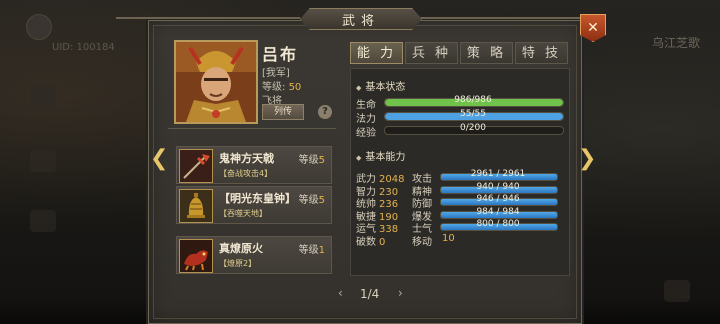 The image size is (720, 324). Describe the element at coordinates (422, 242) in the screenshot. I see `ability-stat-right: 移动` at that location.